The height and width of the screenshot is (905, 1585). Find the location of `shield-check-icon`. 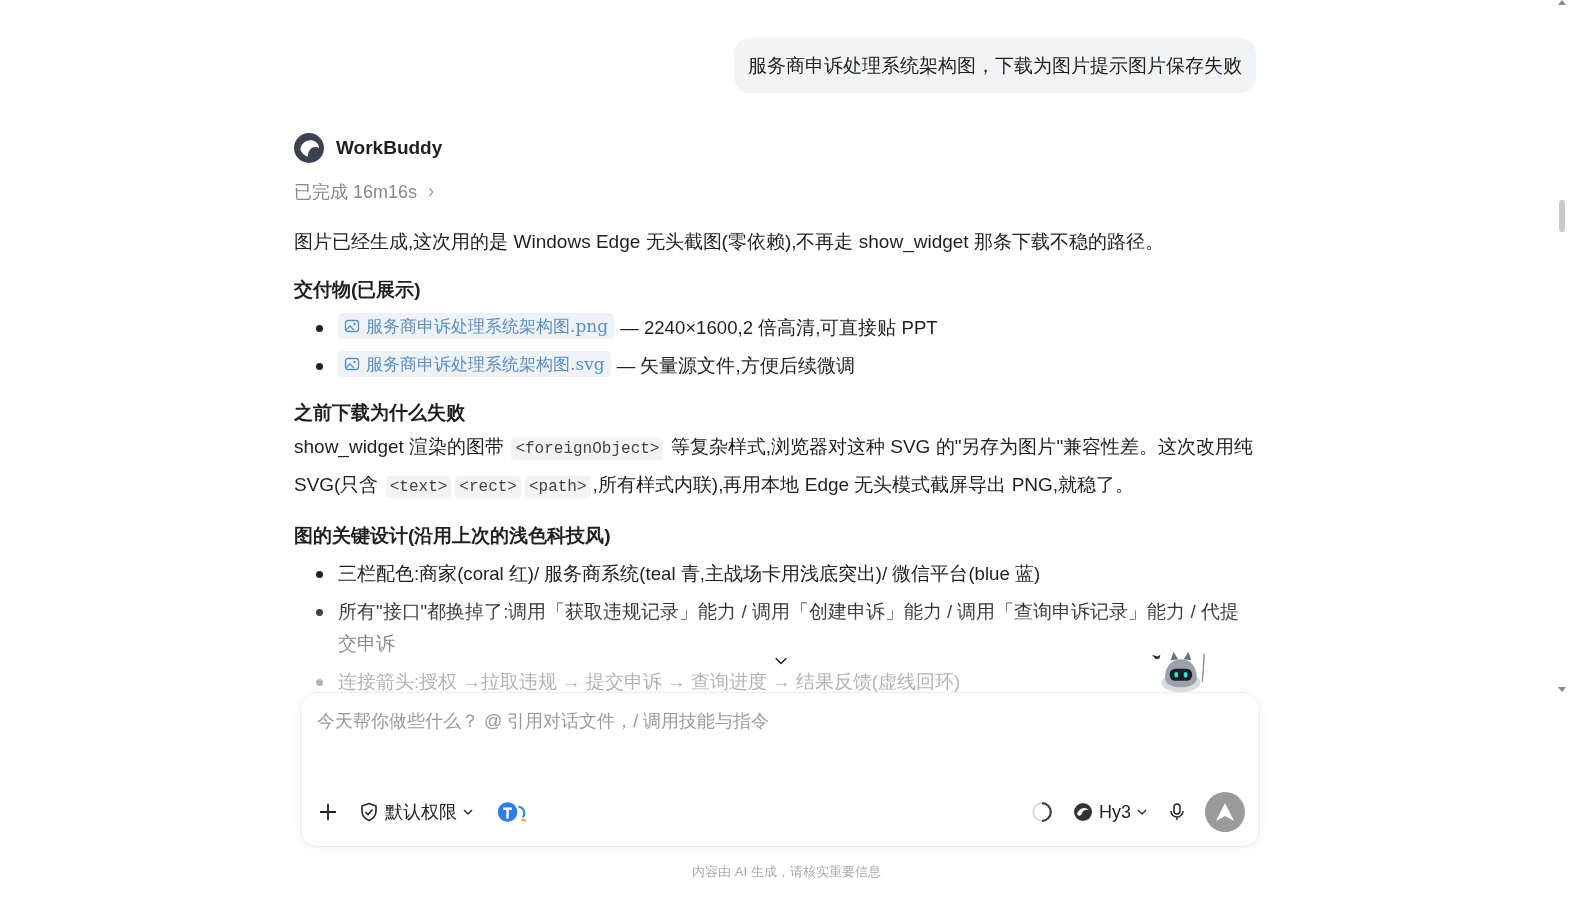

shield-check-icon is located at coordinates (369, 812).